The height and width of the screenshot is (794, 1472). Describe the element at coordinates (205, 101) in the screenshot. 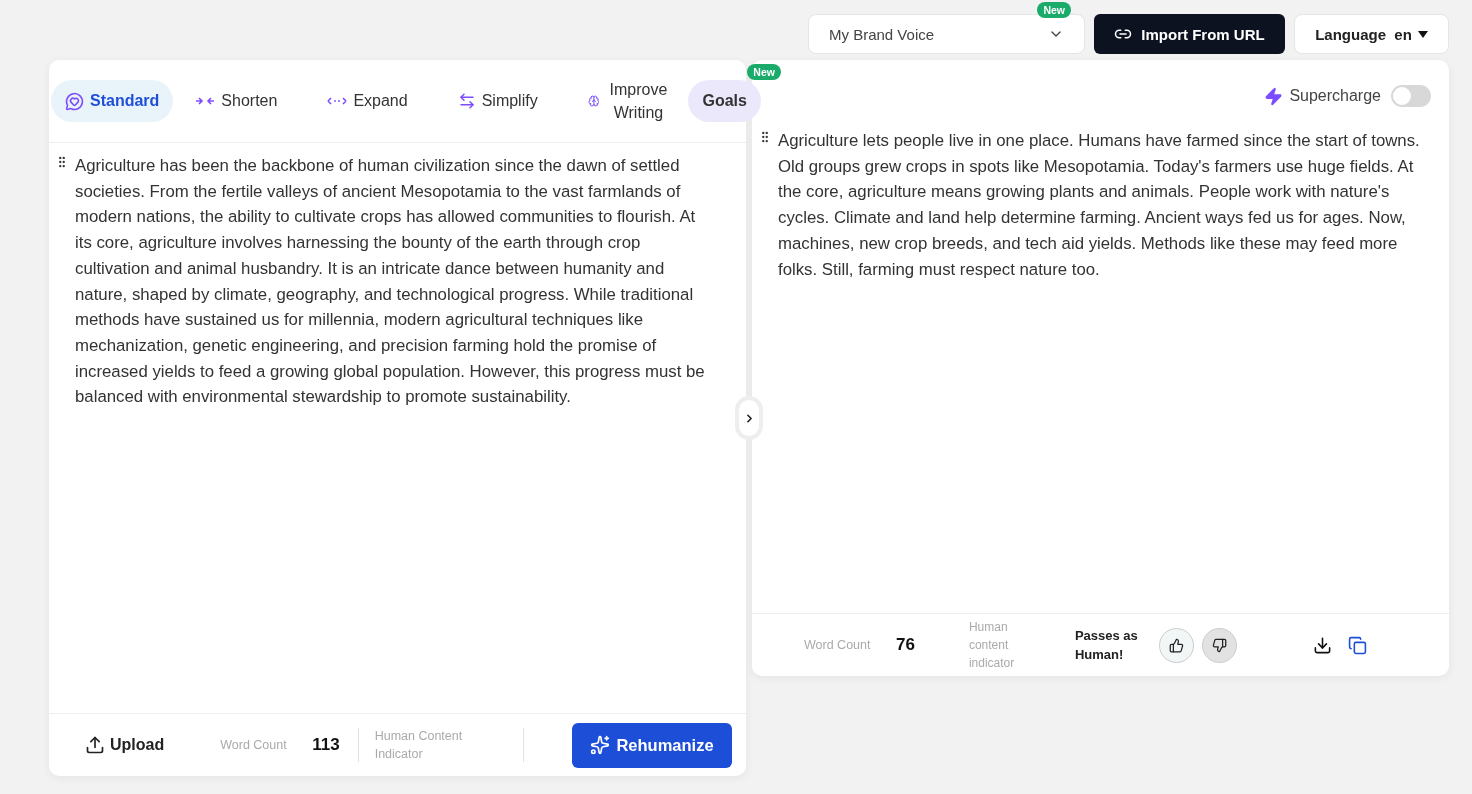

I see `arrows-inward-icon` at that location.